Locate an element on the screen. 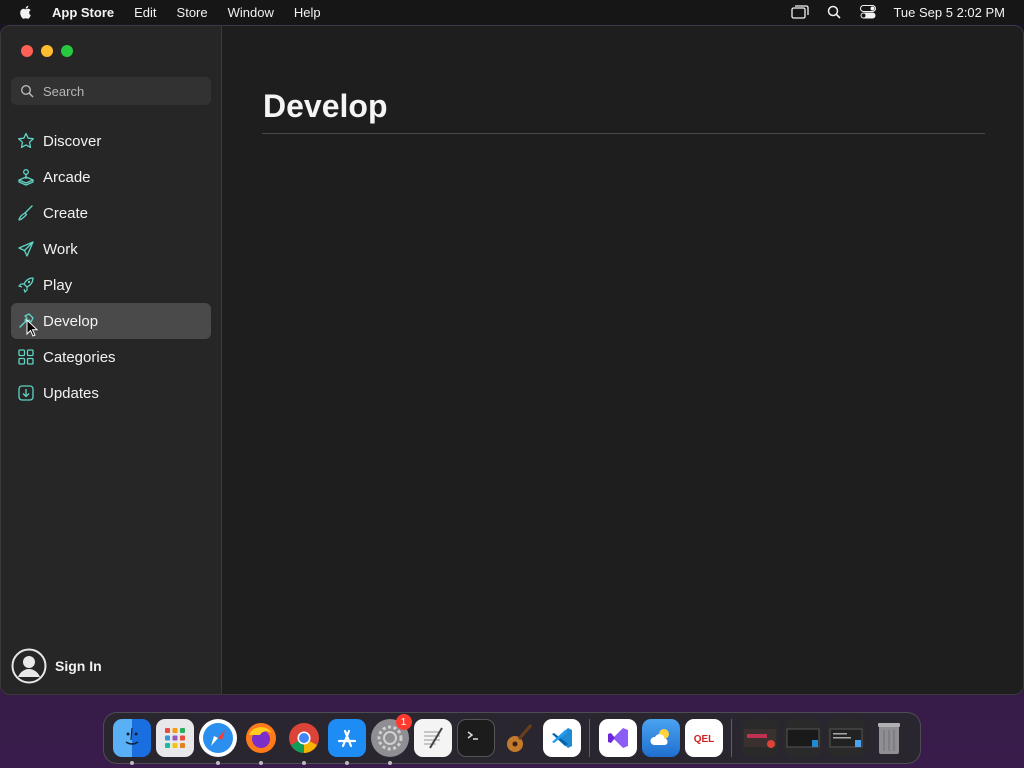 The image size is (1024, 768). paperplane-icon is located at coordinates (26, 249).